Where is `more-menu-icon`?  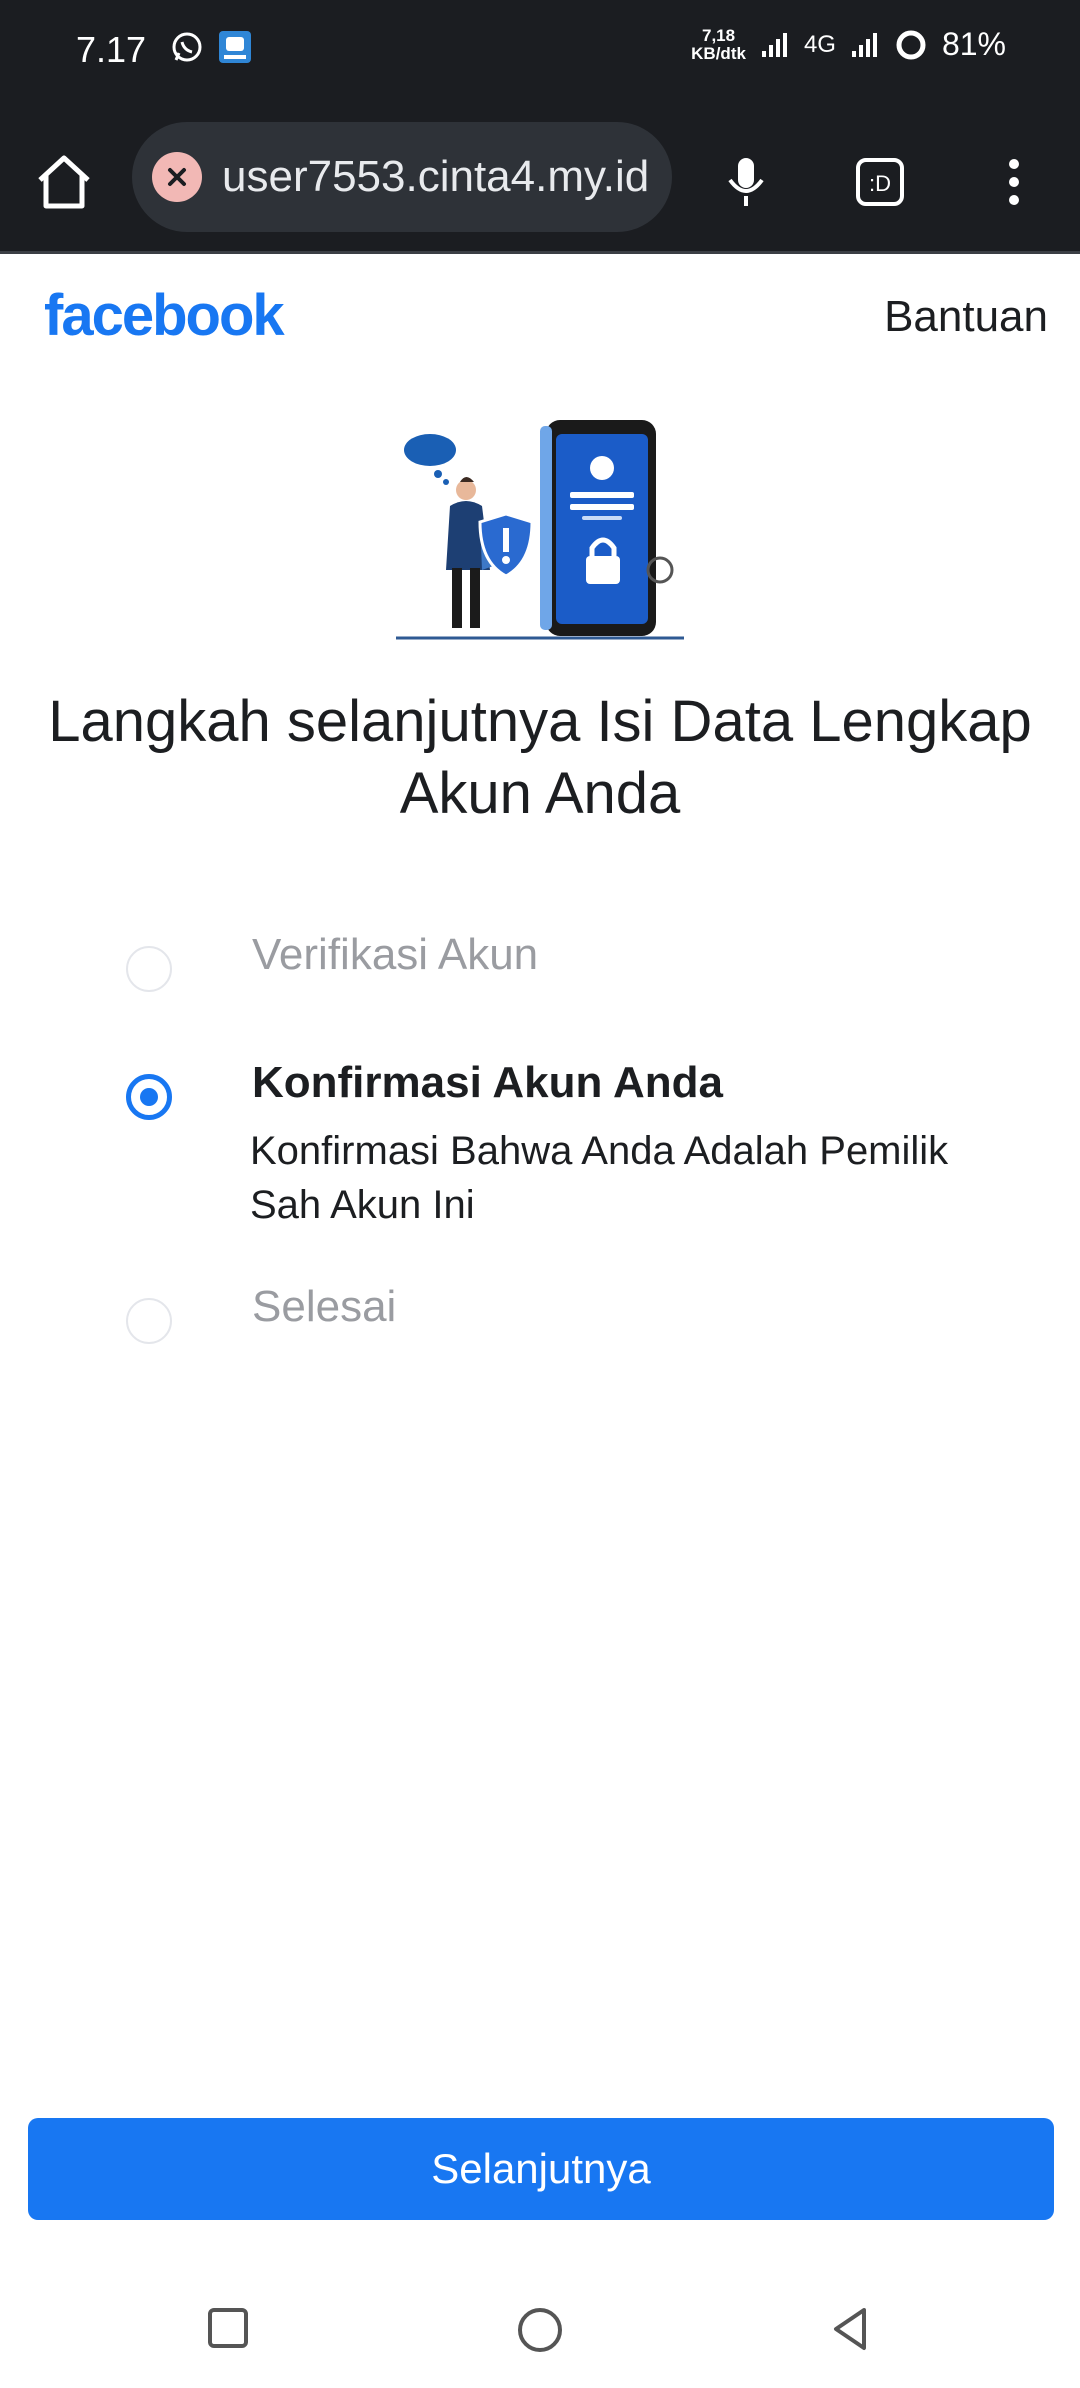
more-menu-icon is located at coordinates (1014, 182).